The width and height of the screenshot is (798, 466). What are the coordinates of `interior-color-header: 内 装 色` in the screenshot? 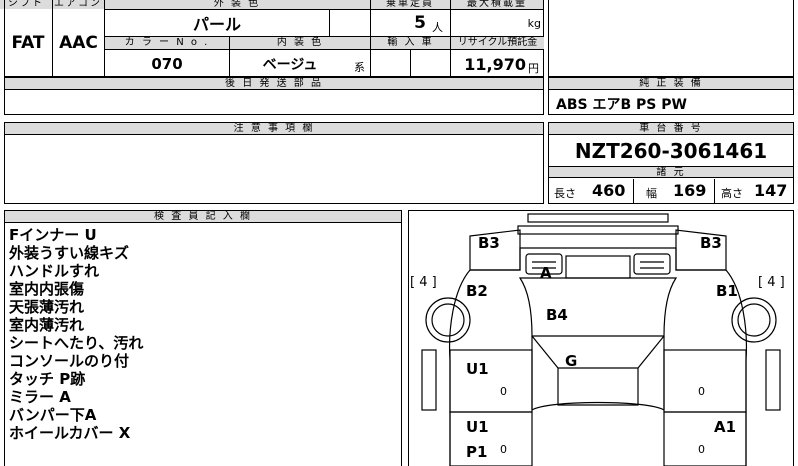 It's located at (300, 43).